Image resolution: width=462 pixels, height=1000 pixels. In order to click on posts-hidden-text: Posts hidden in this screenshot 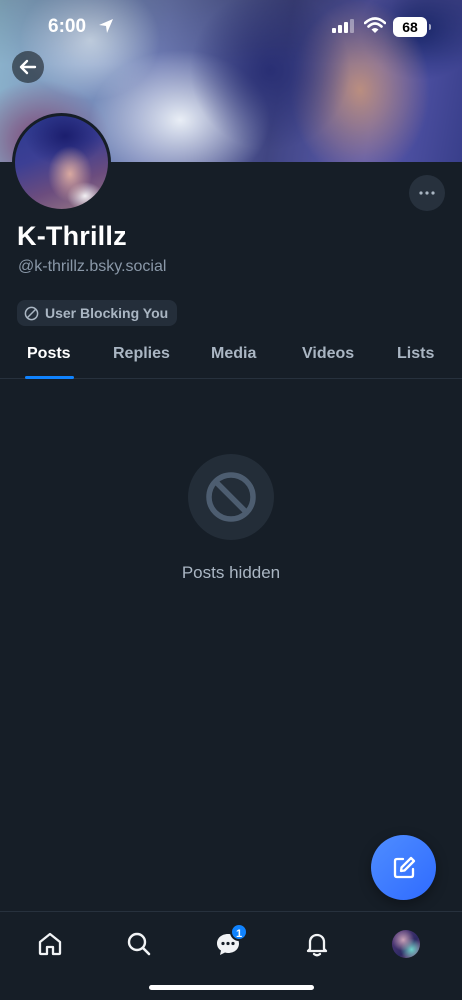, I will do `click(231, 572)`.